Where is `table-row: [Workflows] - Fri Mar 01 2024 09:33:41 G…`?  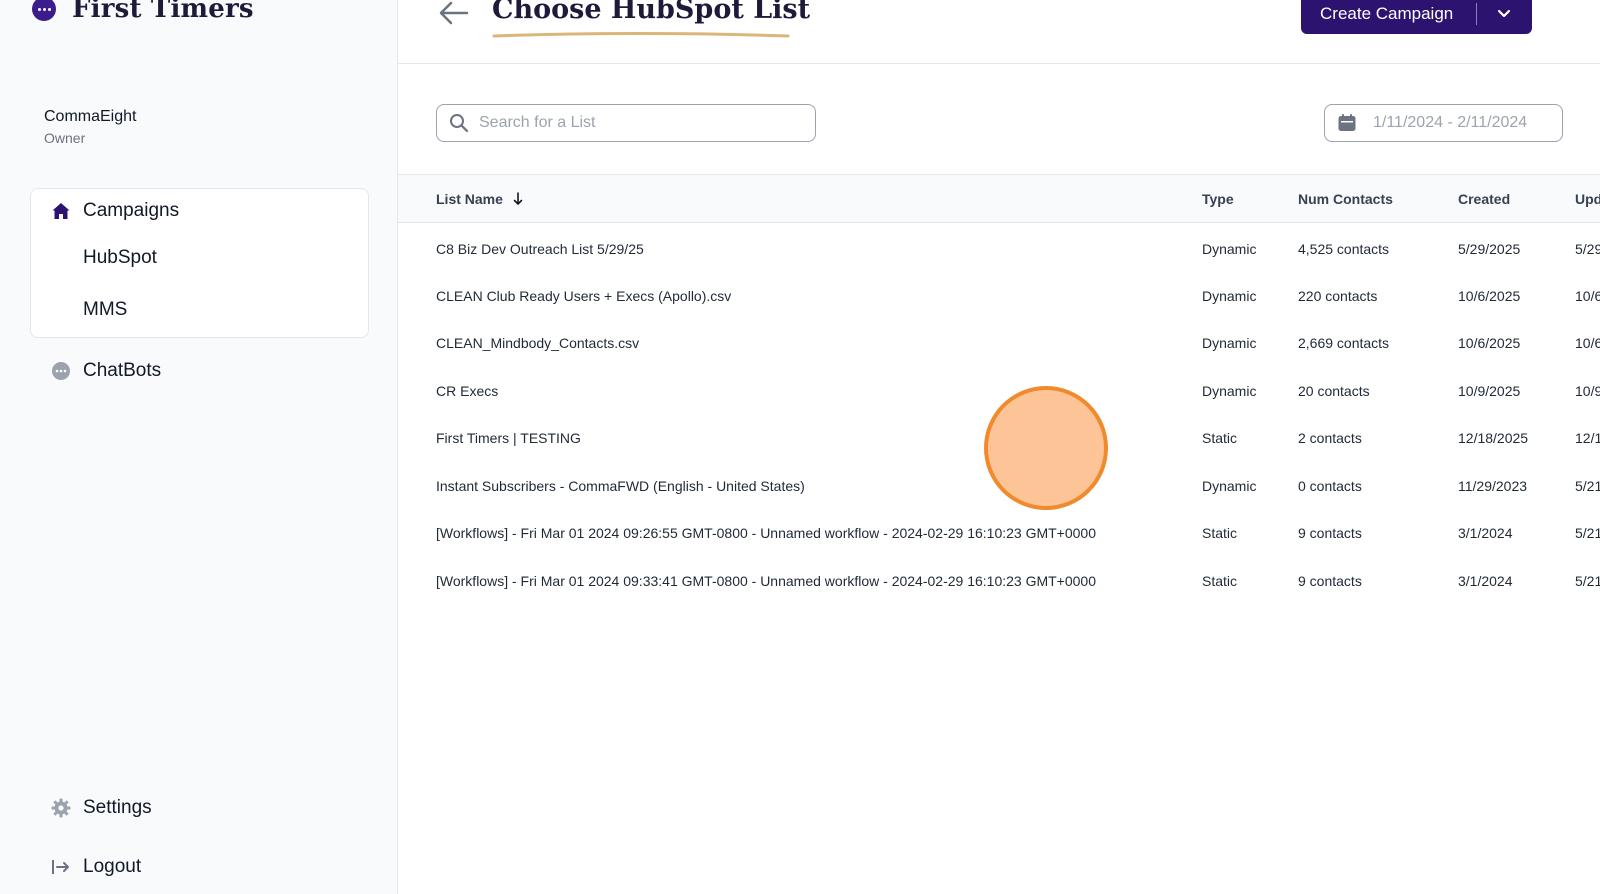
table-row: [Workflows] - Fri Mar 01 2024 09:33:41 G… is located at coordinates (999, 581).